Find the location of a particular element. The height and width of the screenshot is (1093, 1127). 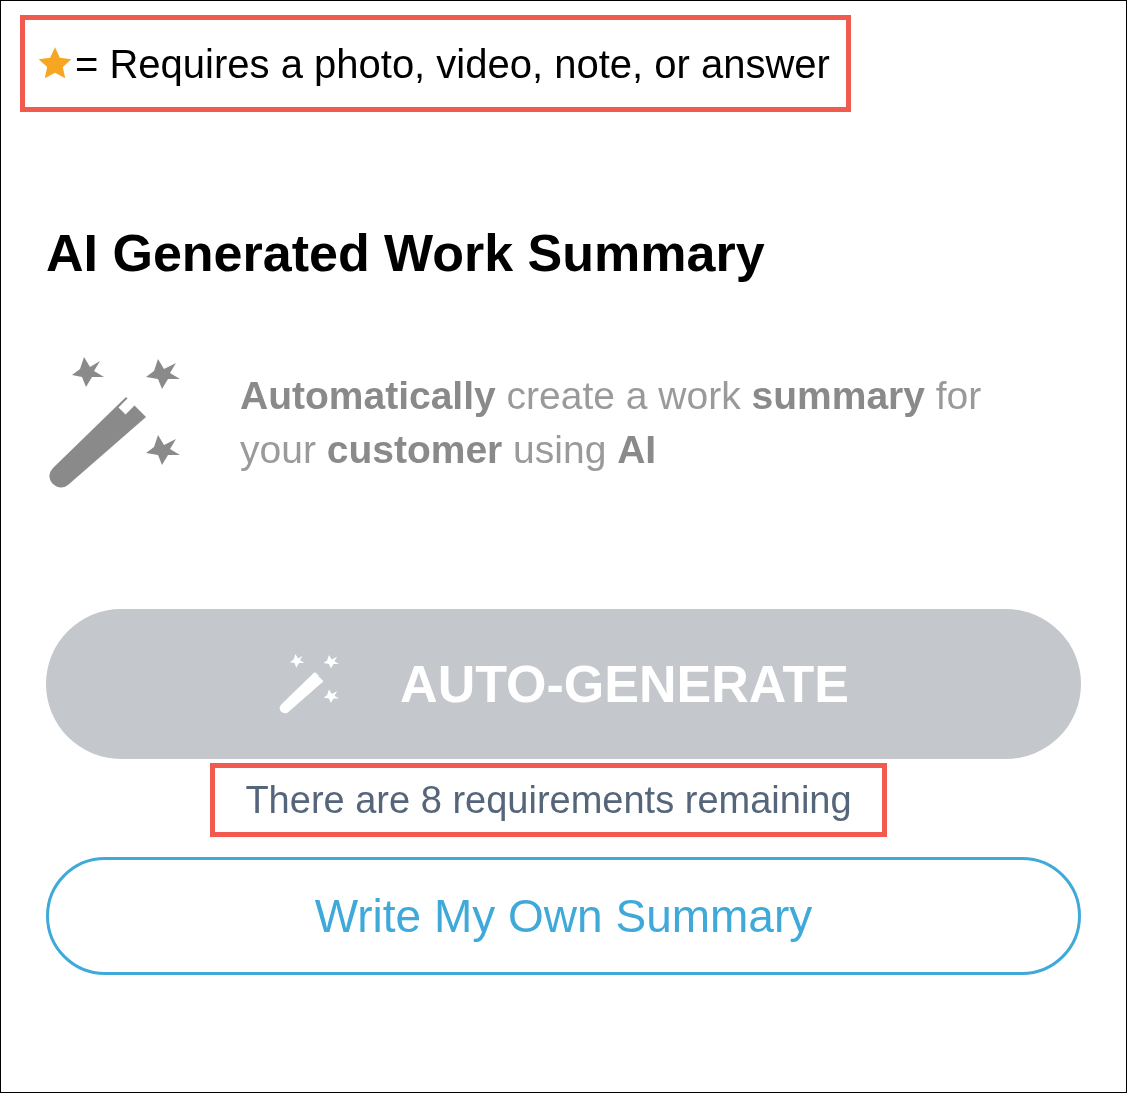

requirements-text: There are 8 requirements remaining is located at coordinates (548, 800).